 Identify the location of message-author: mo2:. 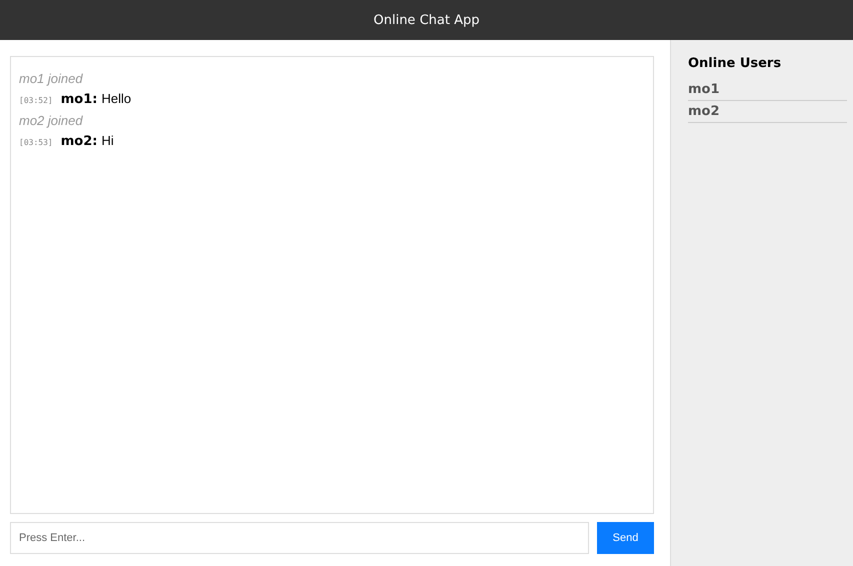
(79, 142).